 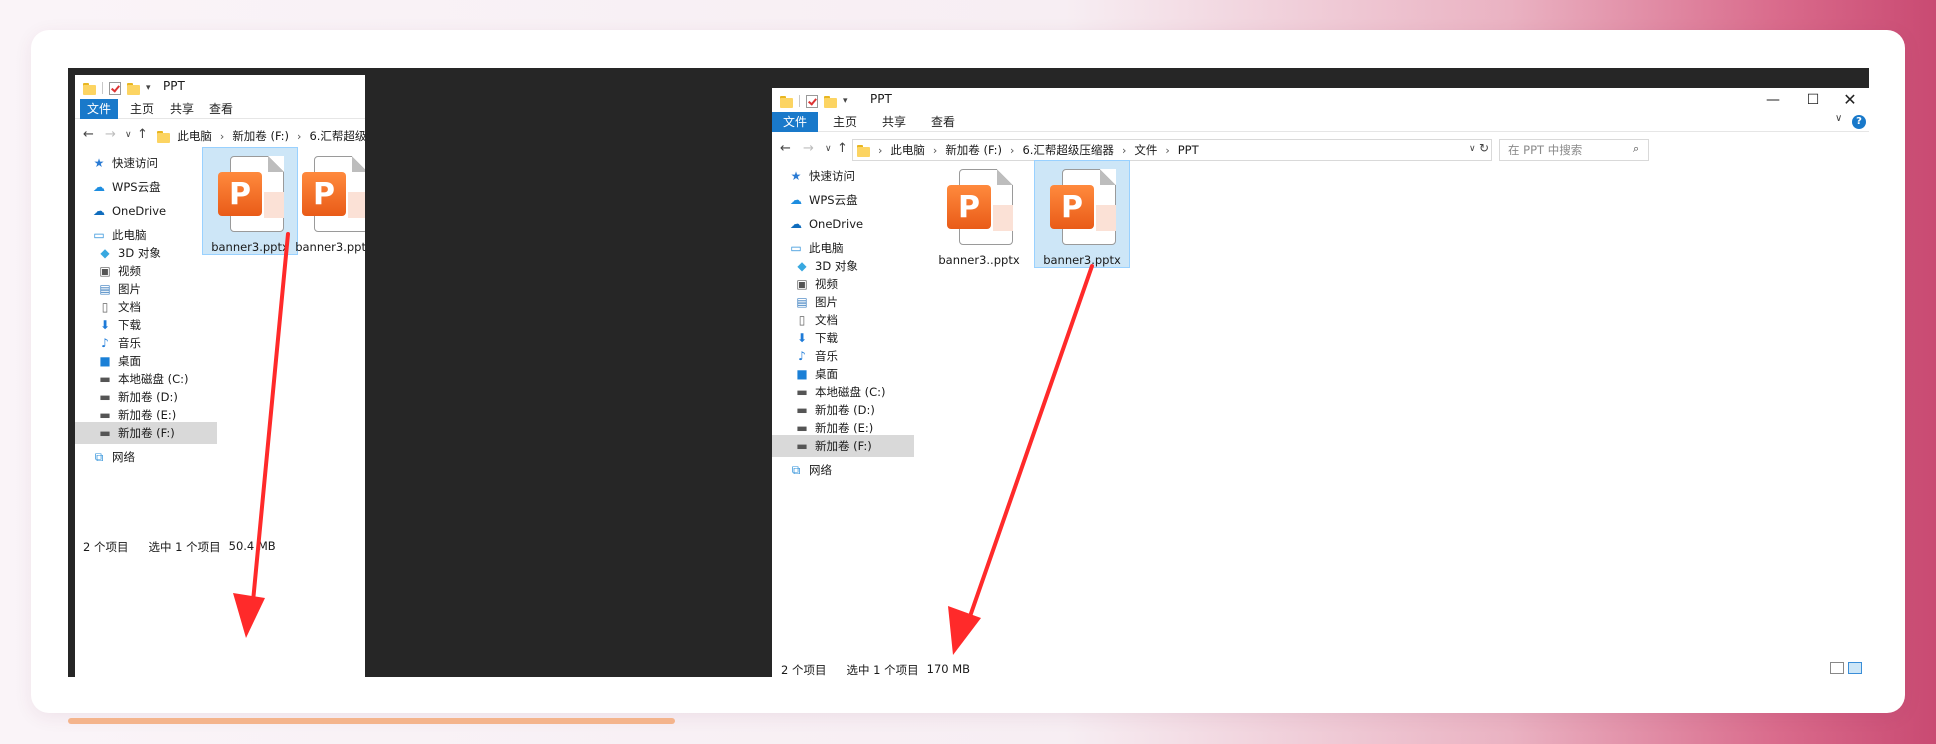 What do you see at coordinates (1855, 668) in the screenshot?
I see `large-icons-view-icon` at bounding box center [1855, 668].